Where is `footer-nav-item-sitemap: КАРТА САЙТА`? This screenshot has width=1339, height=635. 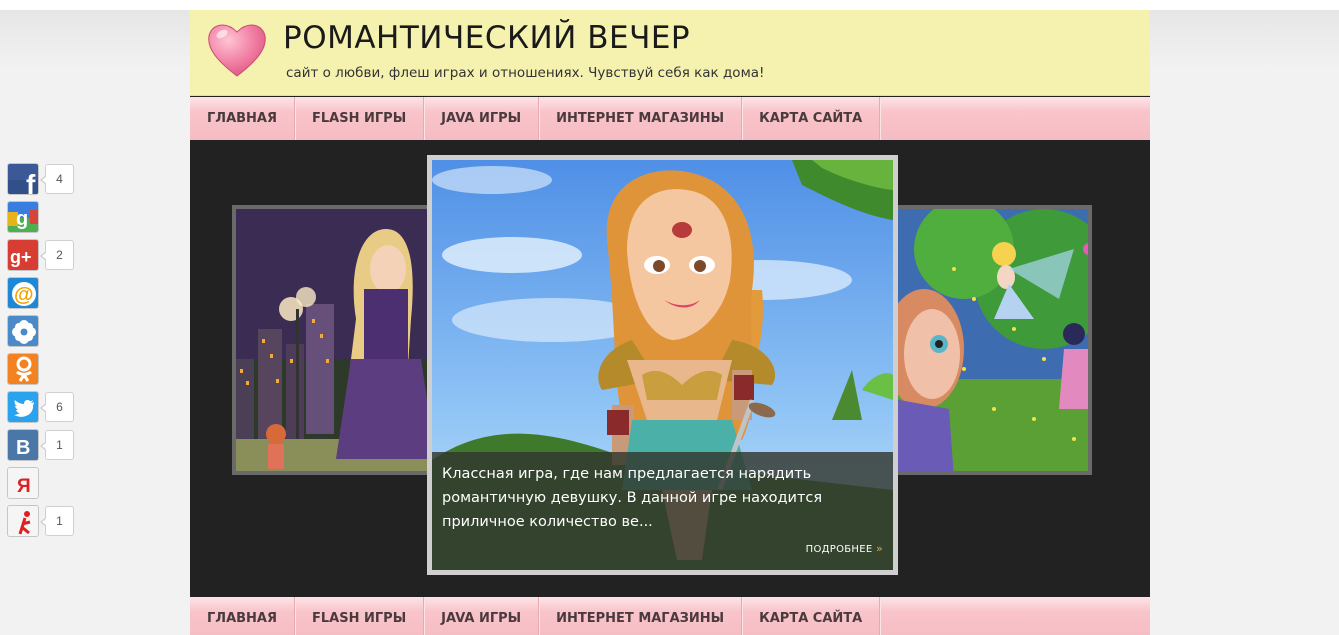
footer-nav-item-sitemap: КАРТА САЙТА is located at coordinates (811, 616).